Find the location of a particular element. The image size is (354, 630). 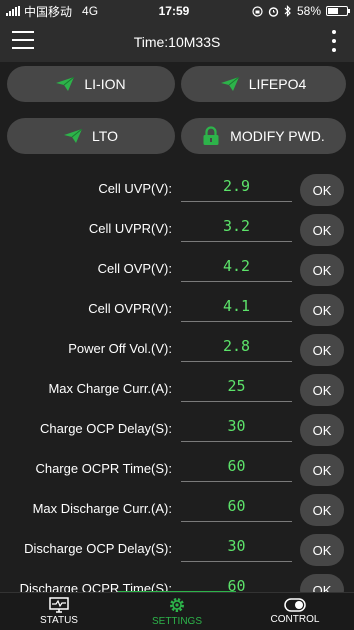

gear-icon is located at coordinates (177, 605).